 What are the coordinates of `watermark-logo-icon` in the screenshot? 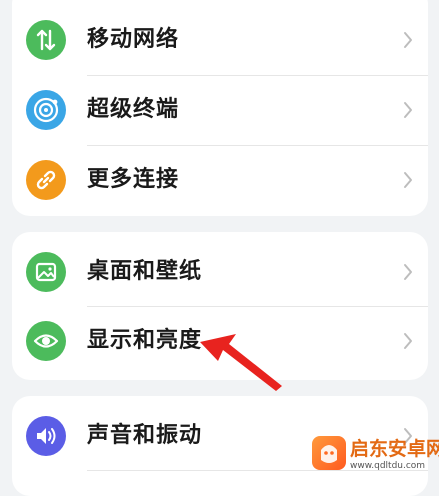 It's located at (329, 453).